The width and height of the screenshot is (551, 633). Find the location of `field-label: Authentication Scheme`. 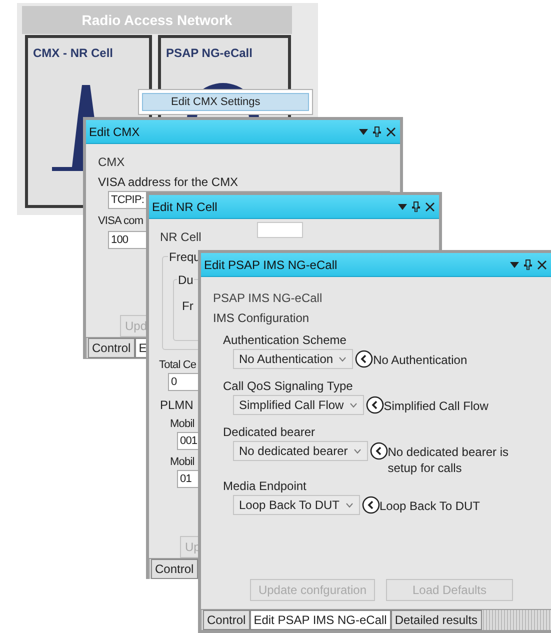

field-label: Authentication Scheme is located at coordinates (285, 340).